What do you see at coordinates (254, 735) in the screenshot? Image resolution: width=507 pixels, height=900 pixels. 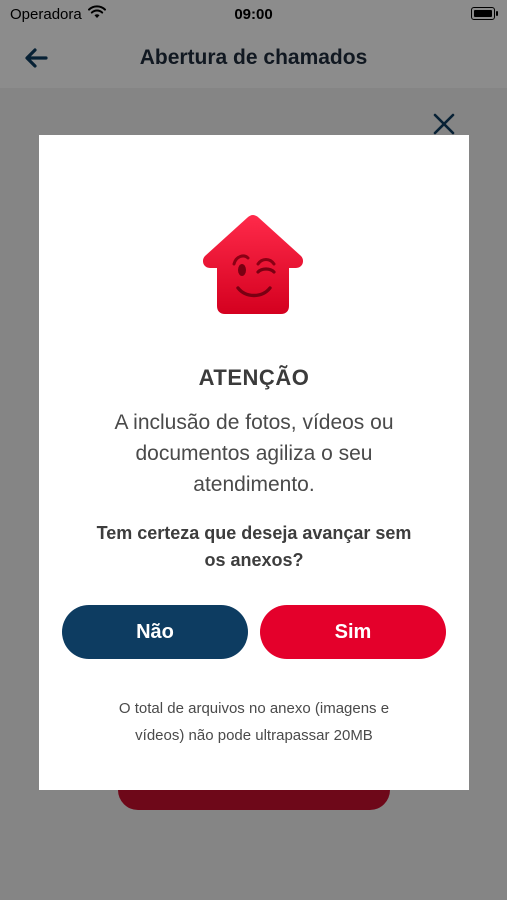 I see `note-line: vídeos) não pode ultrapassar 20MB` at bounding box center [254, 735].